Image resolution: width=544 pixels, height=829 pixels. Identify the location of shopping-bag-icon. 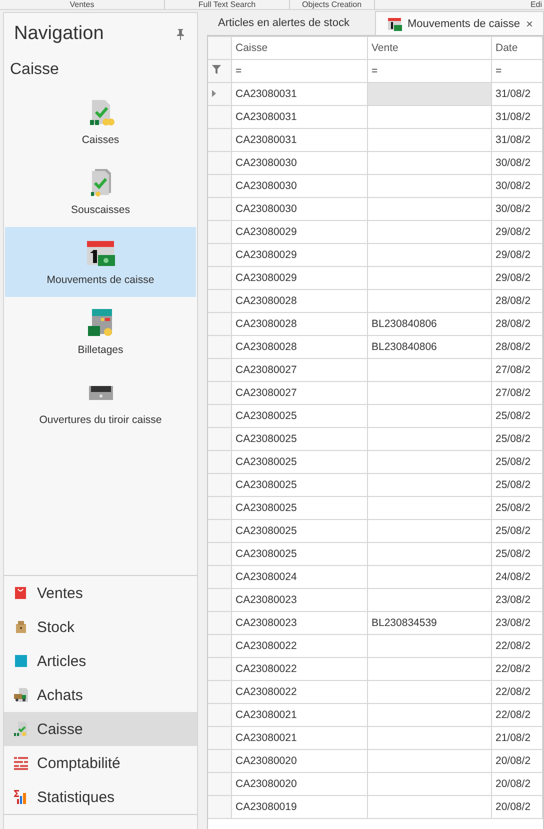
(21, 593).